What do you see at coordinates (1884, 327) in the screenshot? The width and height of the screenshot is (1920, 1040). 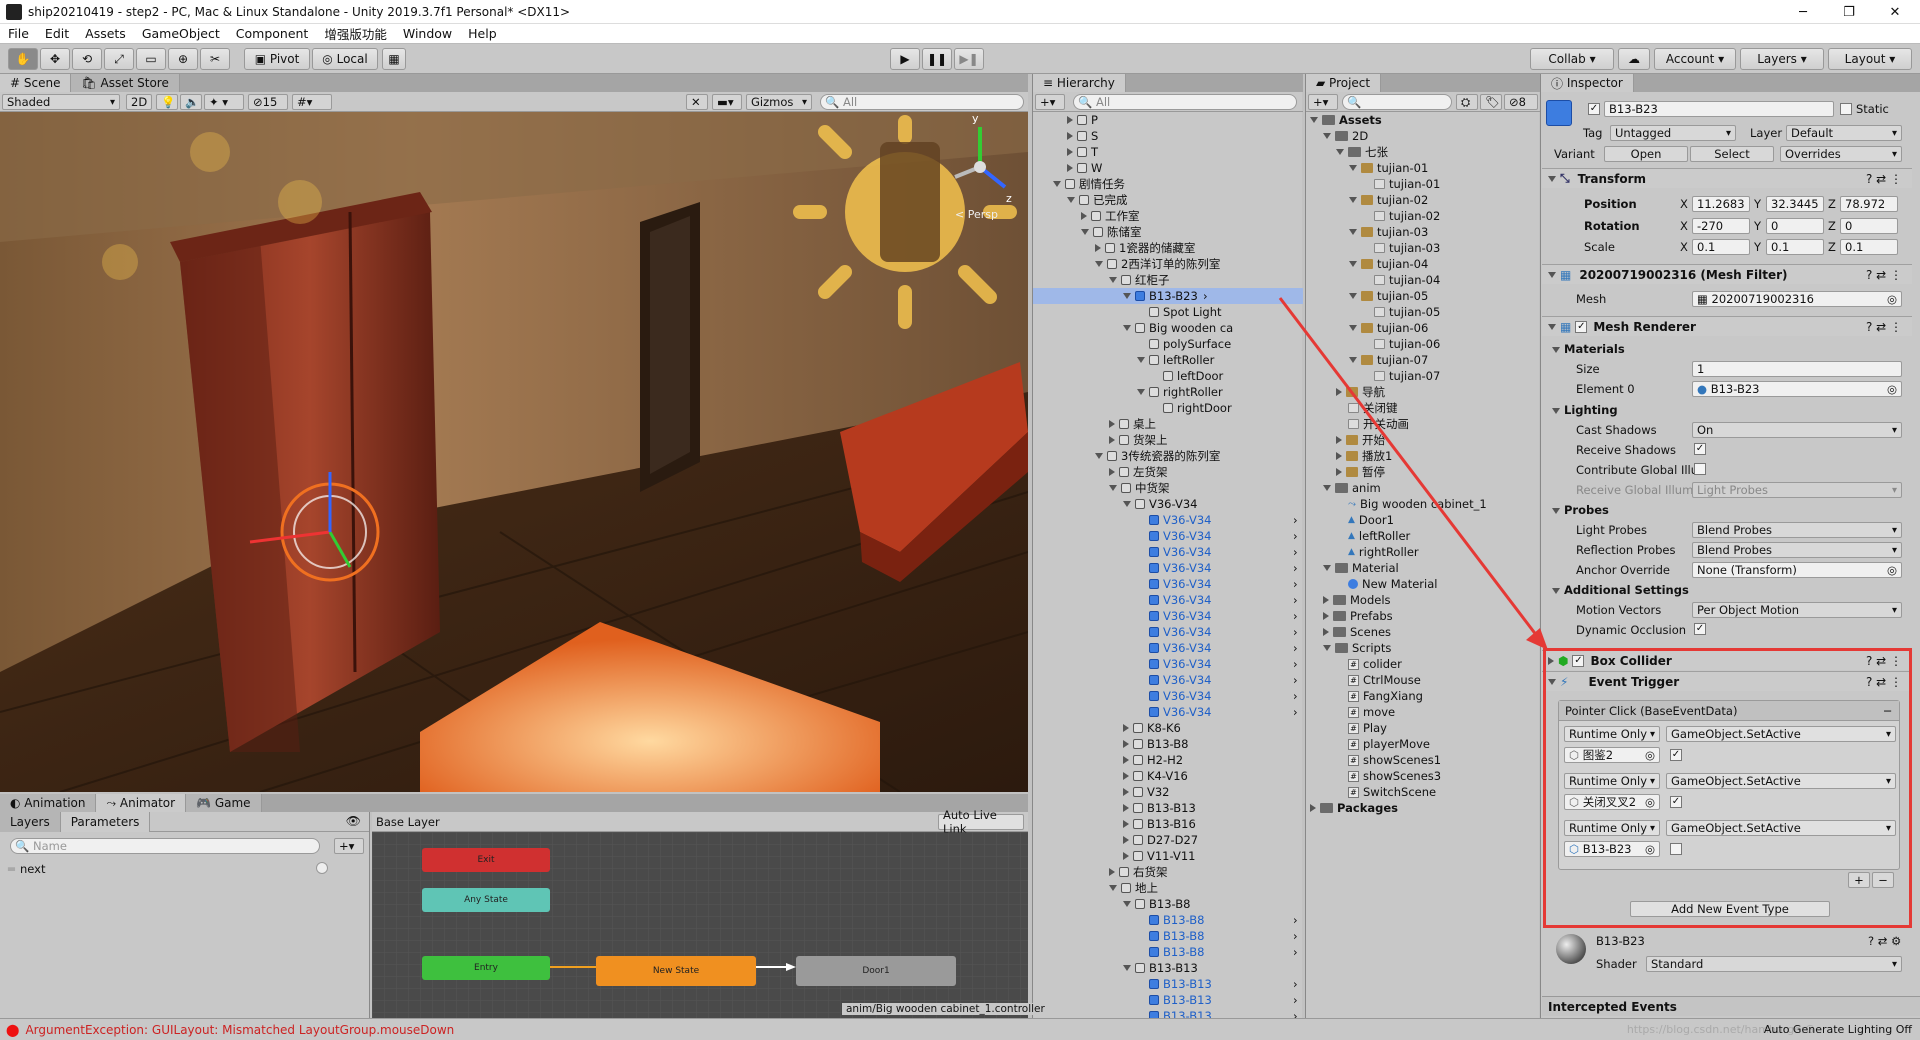 I see `component-menu-icon: ? ⇄ ⋮` at bounding box center [1884, 327].